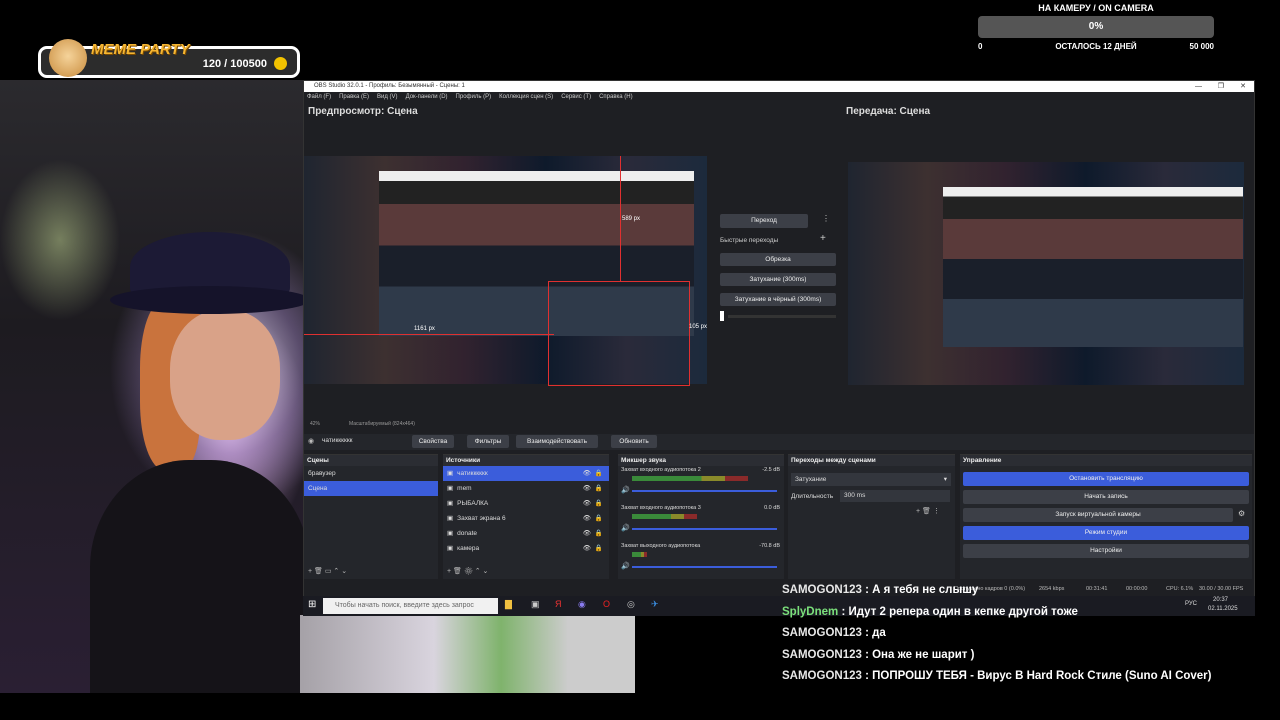 The width and height of the screenshot is (1280, 720). I want to click on menu-item: Сервис (T), so click(576, 97).